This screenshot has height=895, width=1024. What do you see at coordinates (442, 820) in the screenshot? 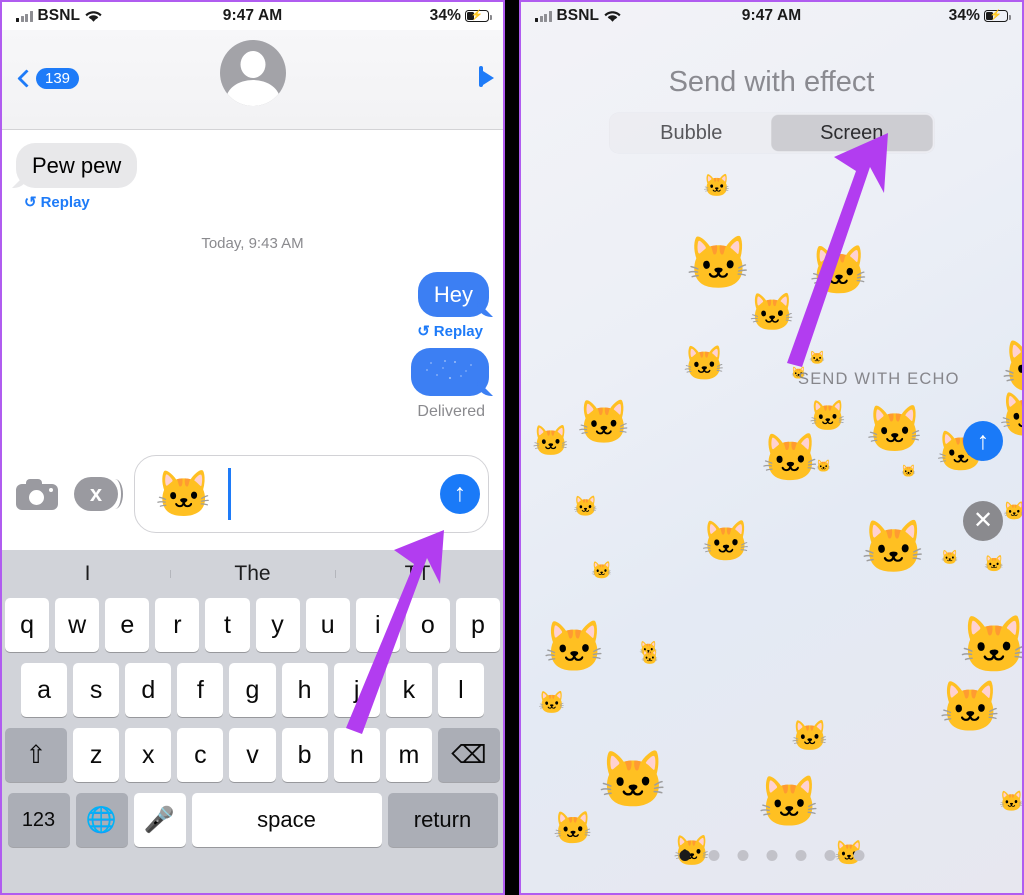
I see `return-key: return` at bounding box center [442, 820].